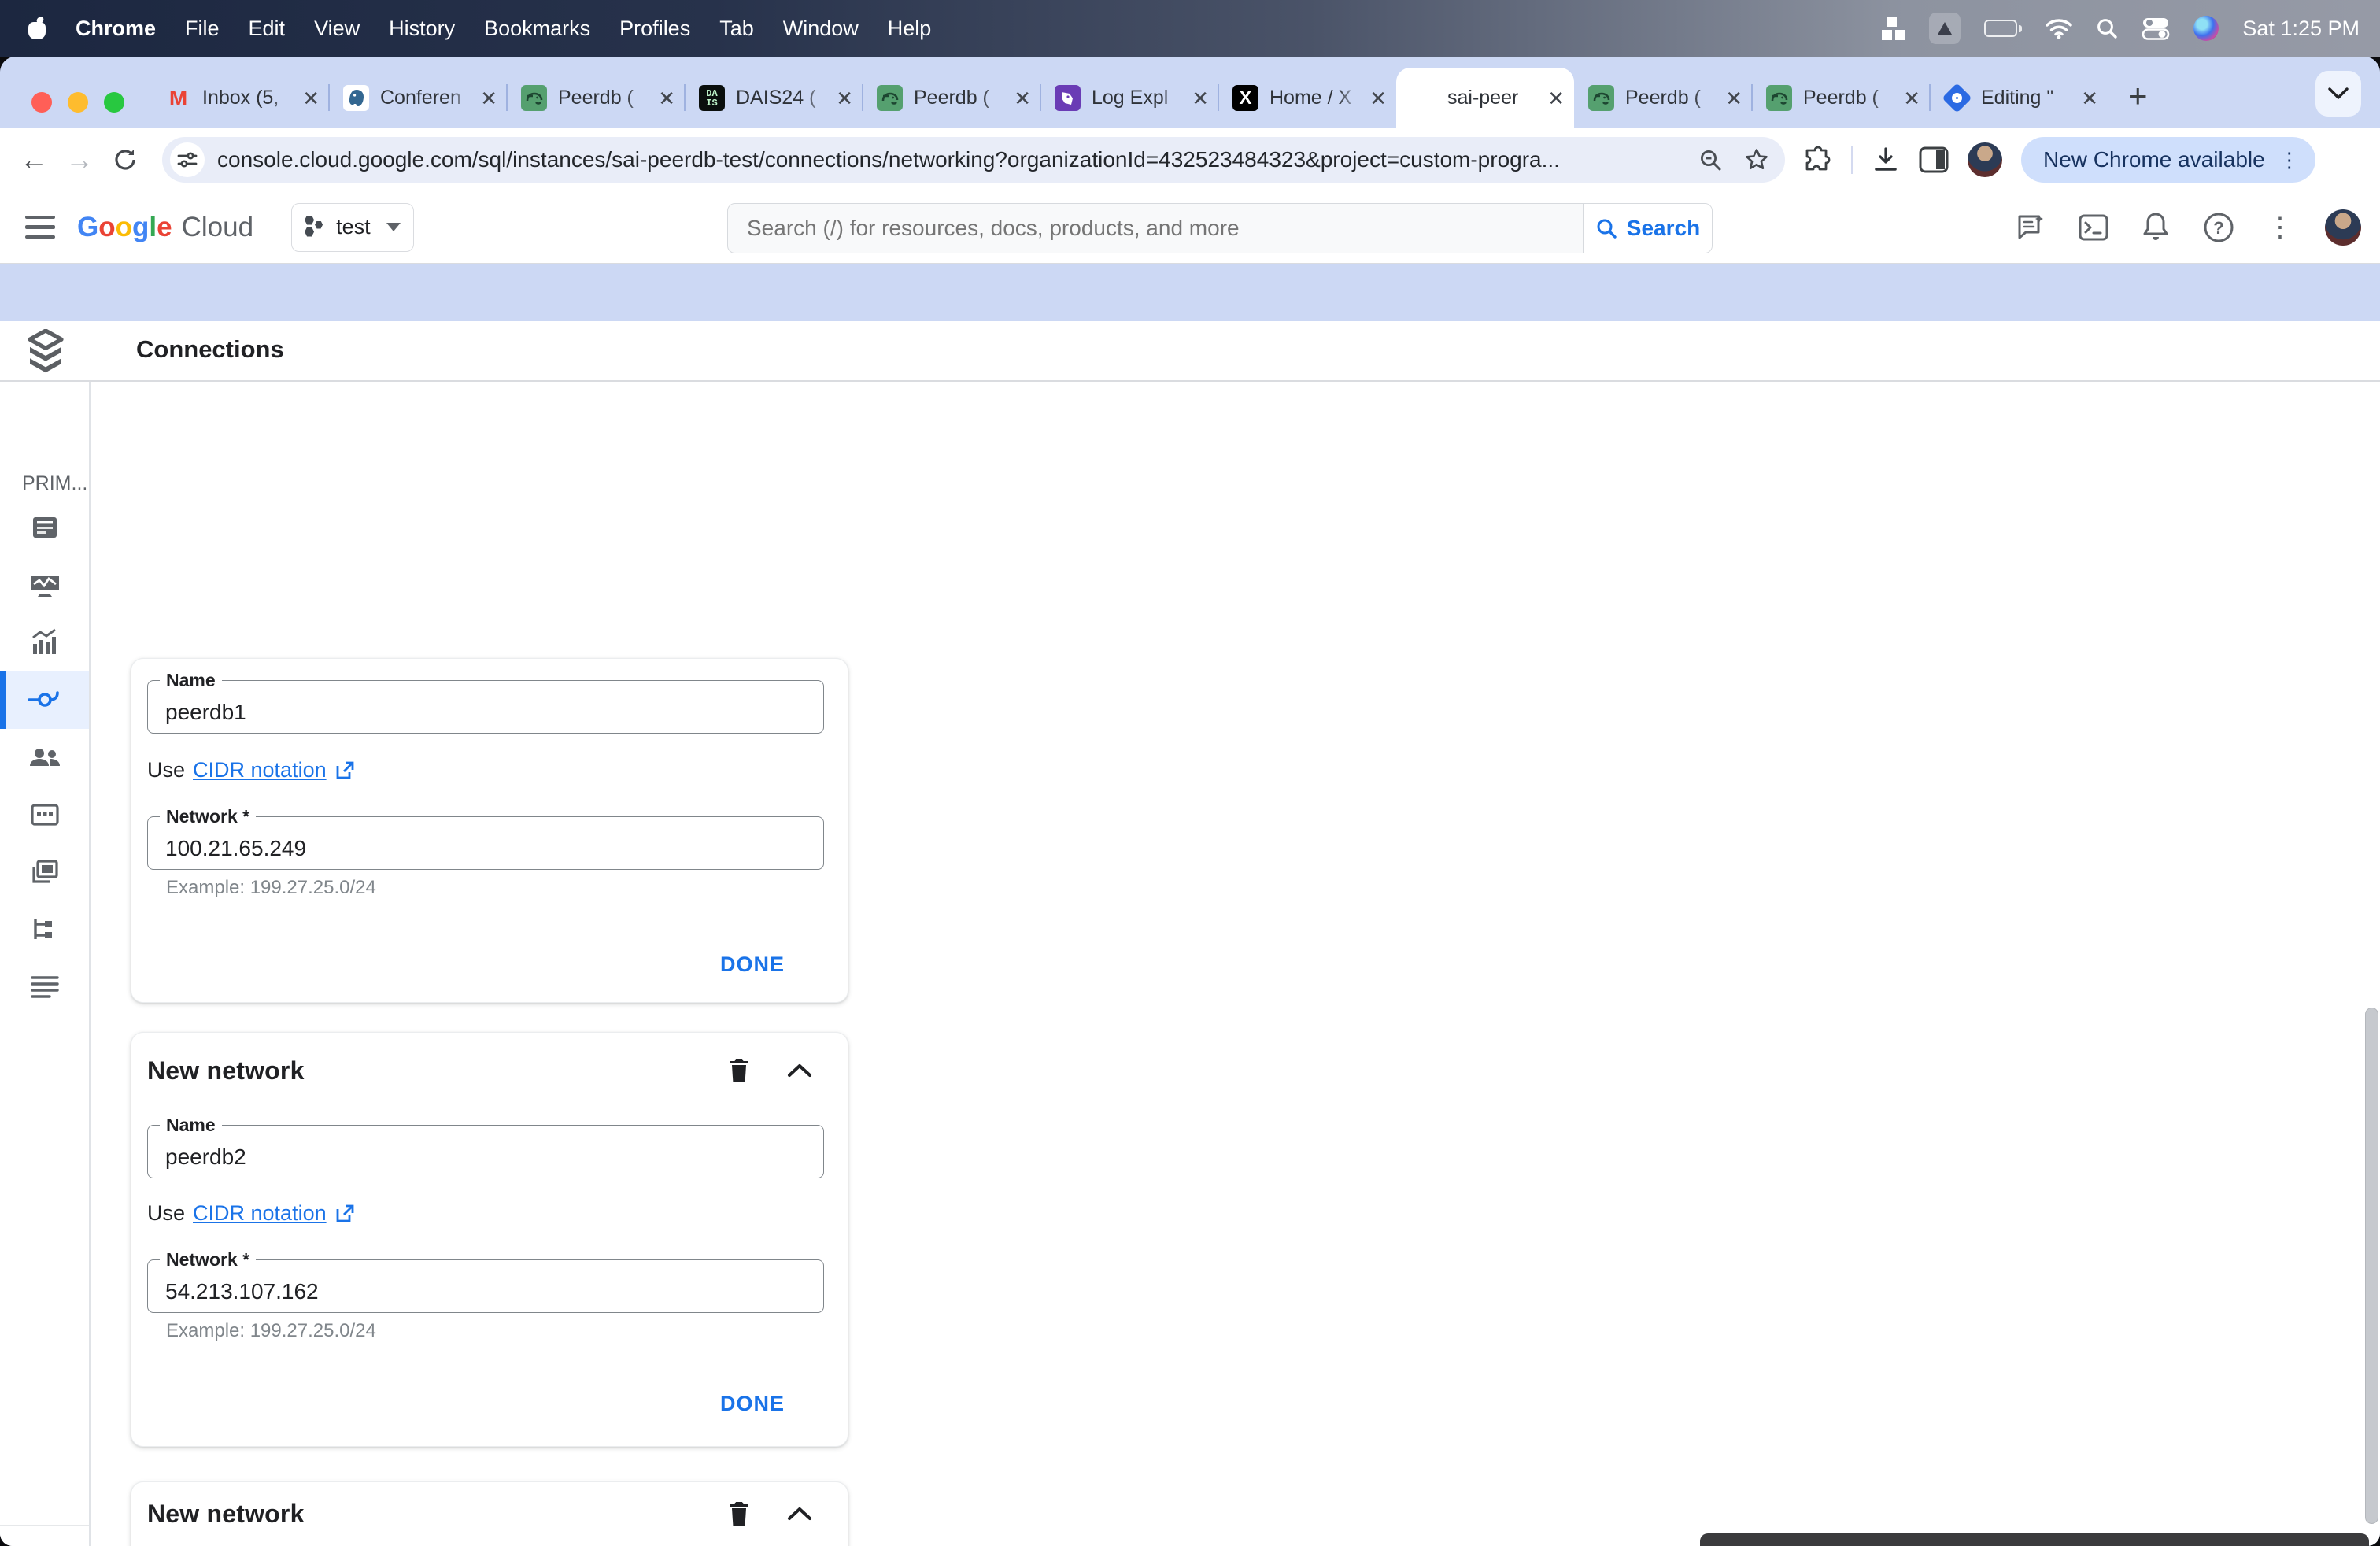 The width and height of the screenshot is (2380, 1546). What do you see at coordinates (821, 29) in the screenshot?
I see `menu-item-window: Window` at bounding box center [821, 29].